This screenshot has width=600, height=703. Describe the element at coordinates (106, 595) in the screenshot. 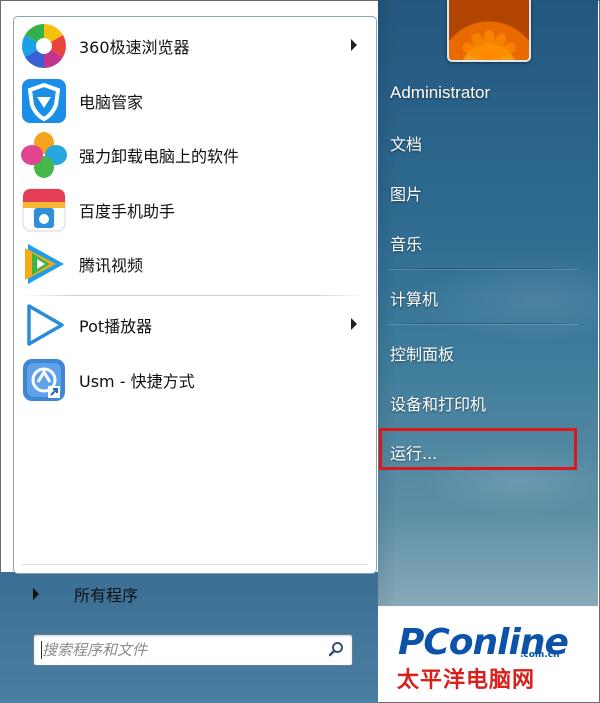

I see `all-programs-label: 所有程序` at that location.